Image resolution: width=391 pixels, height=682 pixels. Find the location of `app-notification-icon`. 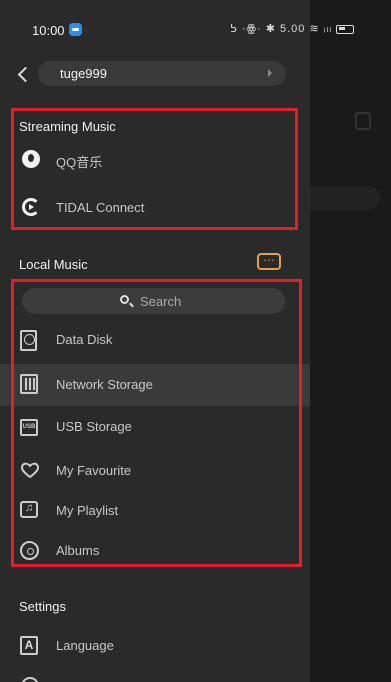

app-notification-icon is located at coordinates (75, 29).